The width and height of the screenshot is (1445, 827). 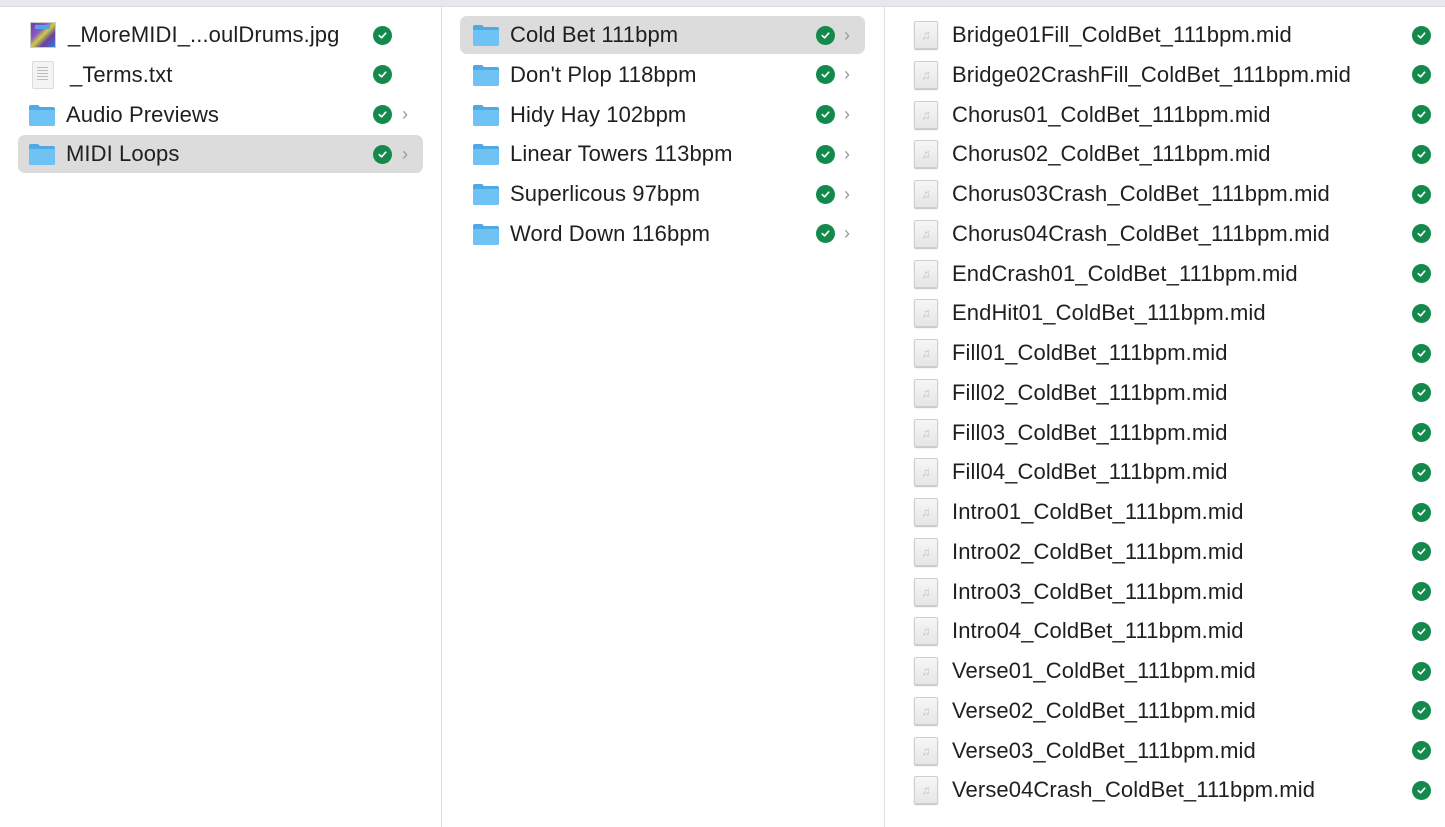 I want to click on file-item: ♫ Verse04Crash_ColdBet_111bpm.mid, so click(x=1173, y=790).